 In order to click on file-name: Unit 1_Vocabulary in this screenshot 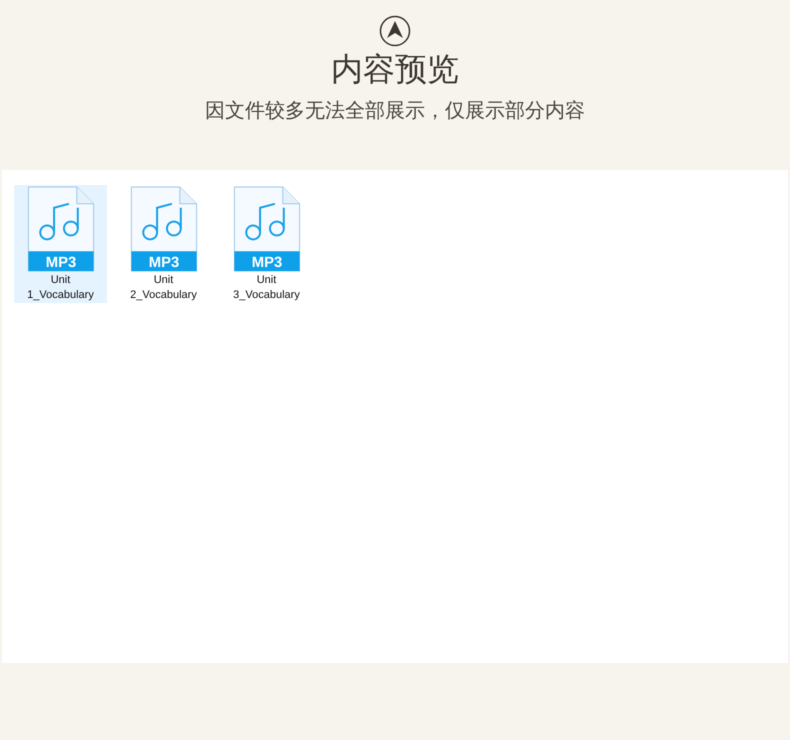, I will do `click(60, 288)`.